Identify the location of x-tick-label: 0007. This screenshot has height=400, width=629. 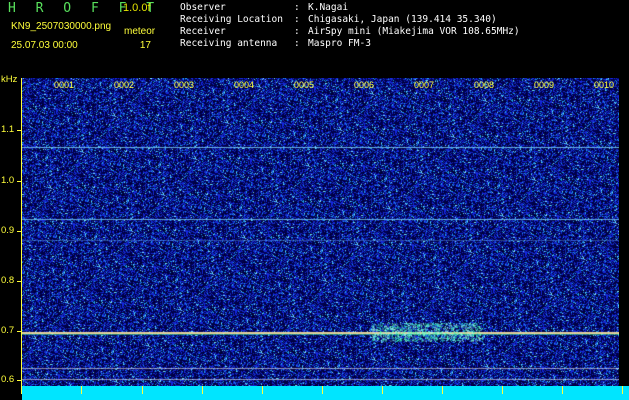
(424, 85).